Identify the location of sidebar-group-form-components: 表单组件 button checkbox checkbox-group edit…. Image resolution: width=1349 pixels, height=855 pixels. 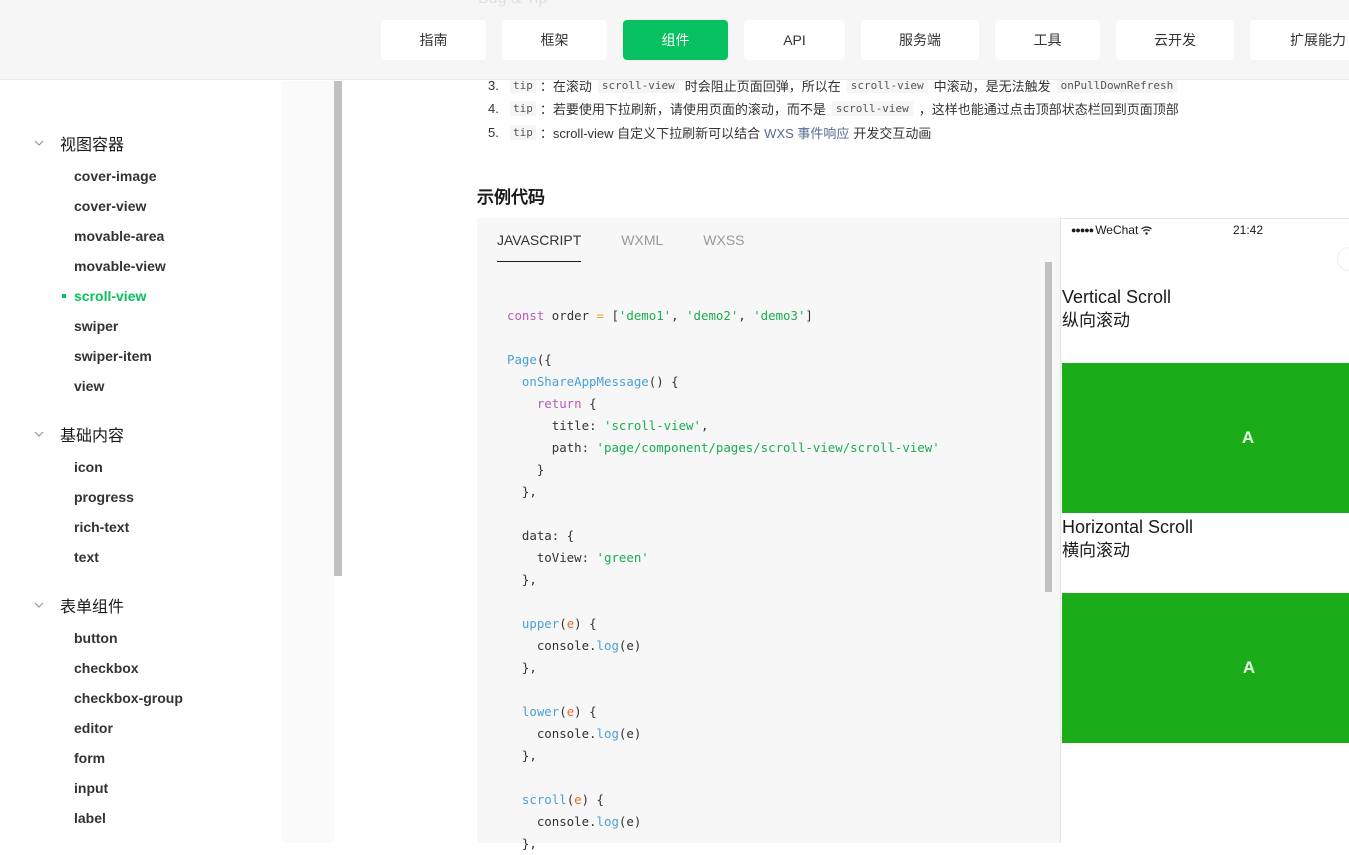
(167, 713).